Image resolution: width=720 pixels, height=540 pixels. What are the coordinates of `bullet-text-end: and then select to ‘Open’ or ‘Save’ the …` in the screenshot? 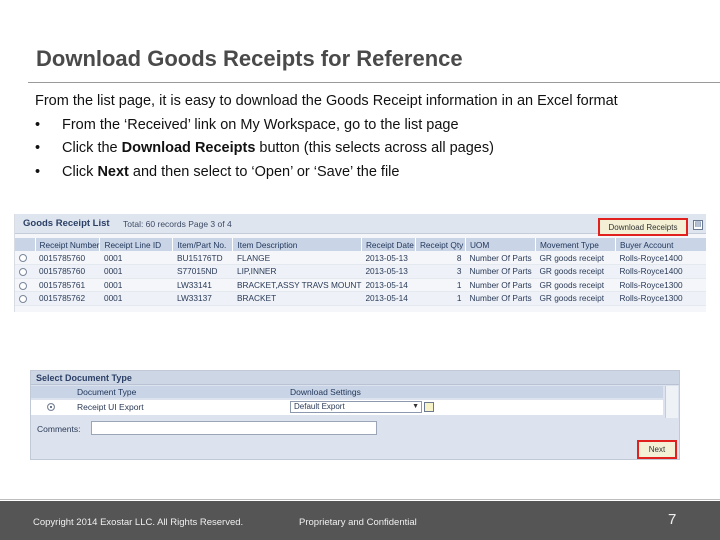 It's located at (264, 171).